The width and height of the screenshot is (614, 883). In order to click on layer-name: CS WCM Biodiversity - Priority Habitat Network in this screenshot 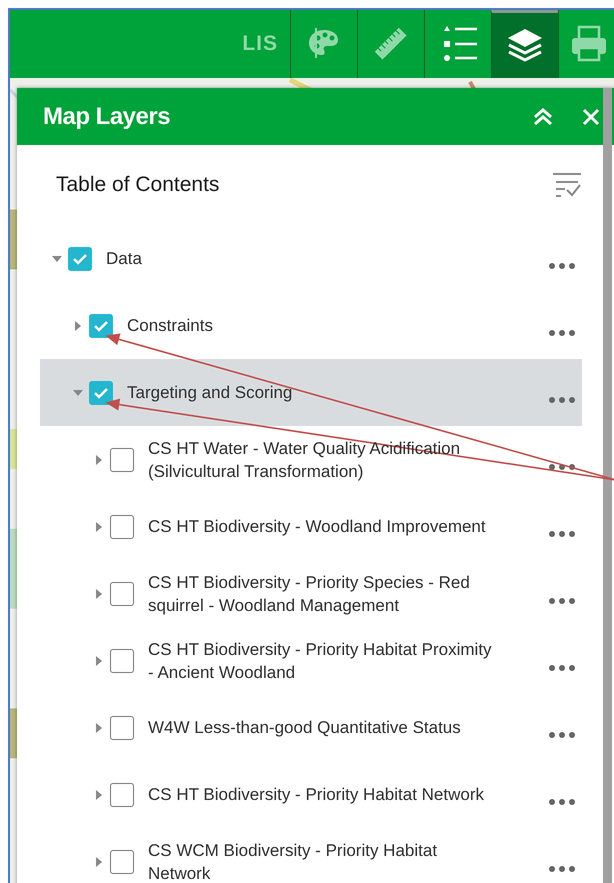, I will do `click(293, 861)`.